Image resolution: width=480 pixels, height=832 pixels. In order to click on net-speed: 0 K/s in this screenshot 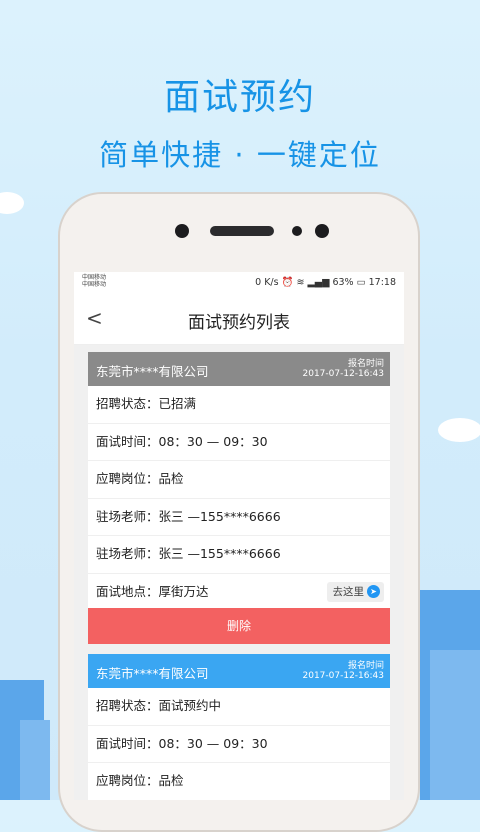, I will do `click(267, 282)`.